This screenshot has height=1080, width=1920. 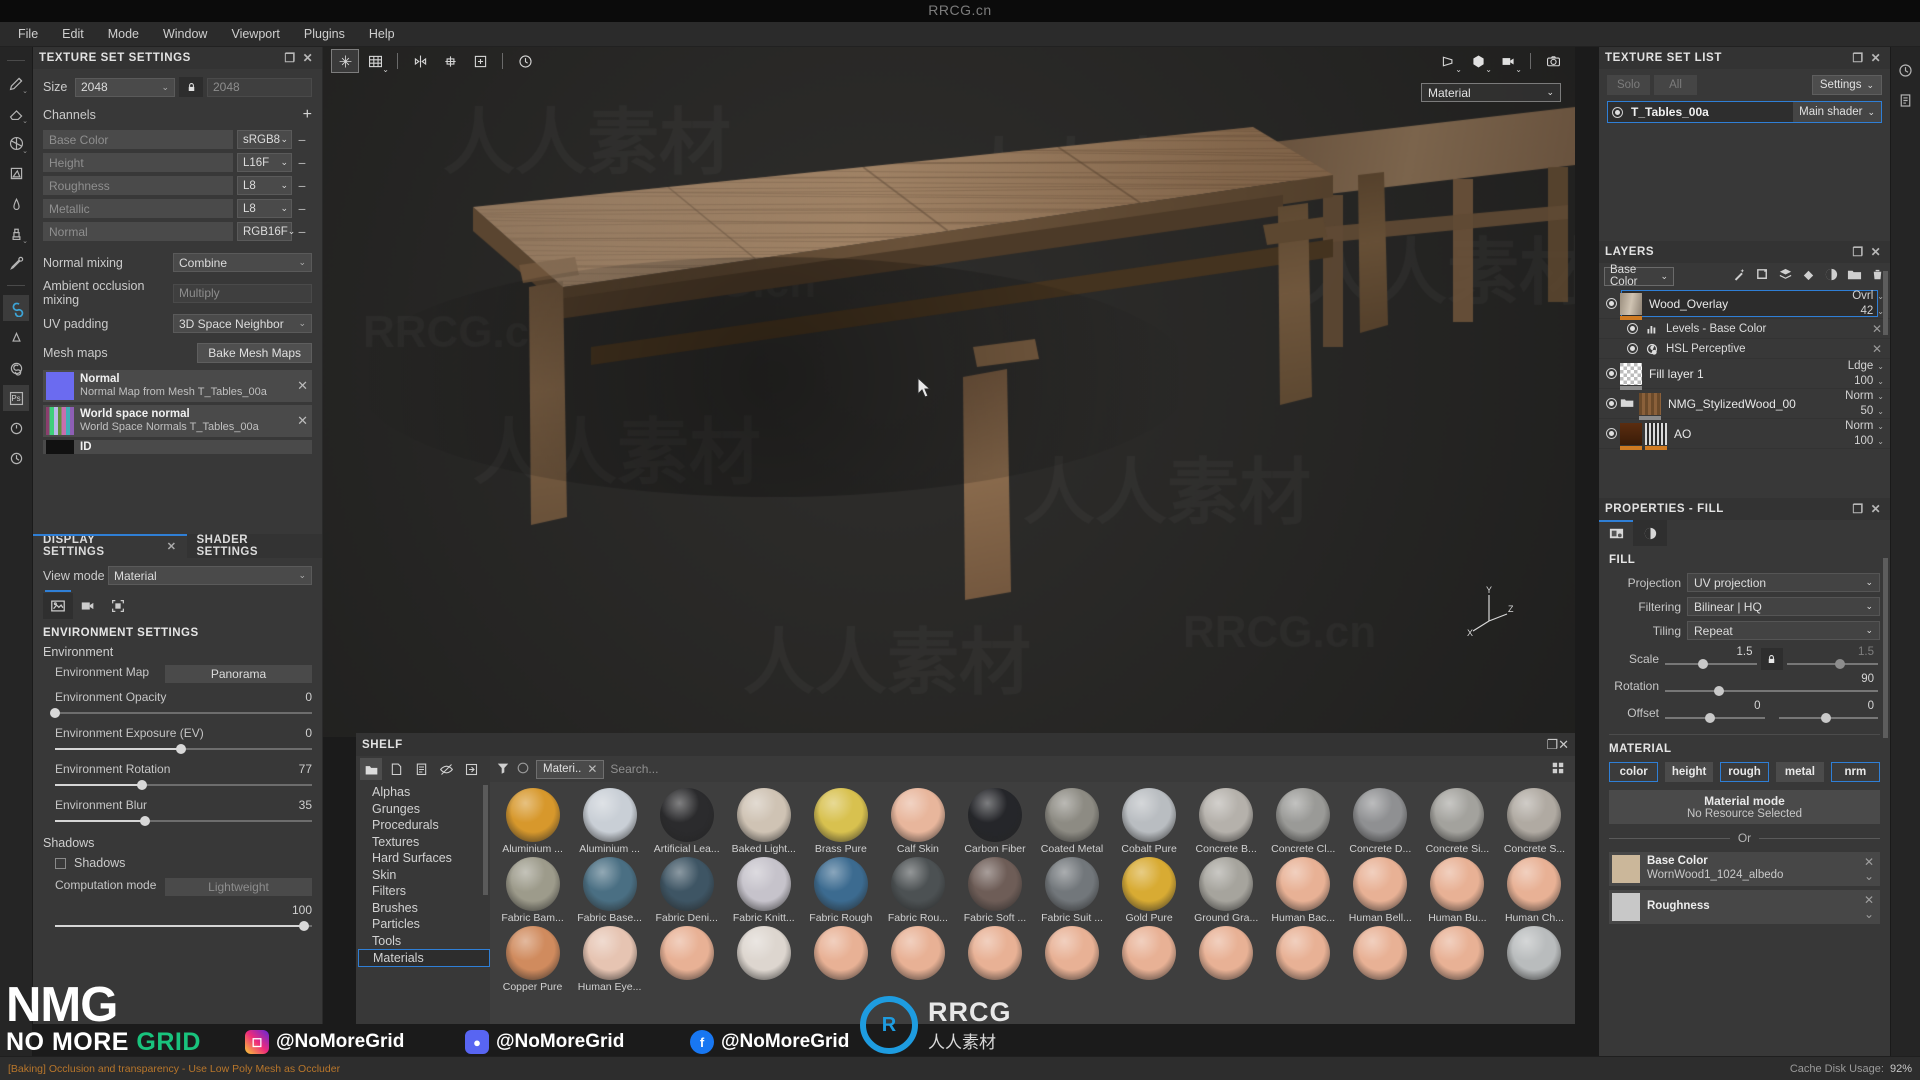 What do you see at coordinates (570, 769) in the screenshot?
I see `active-filter-chip: Materi.. ✕` at bounding box center [570, 769].